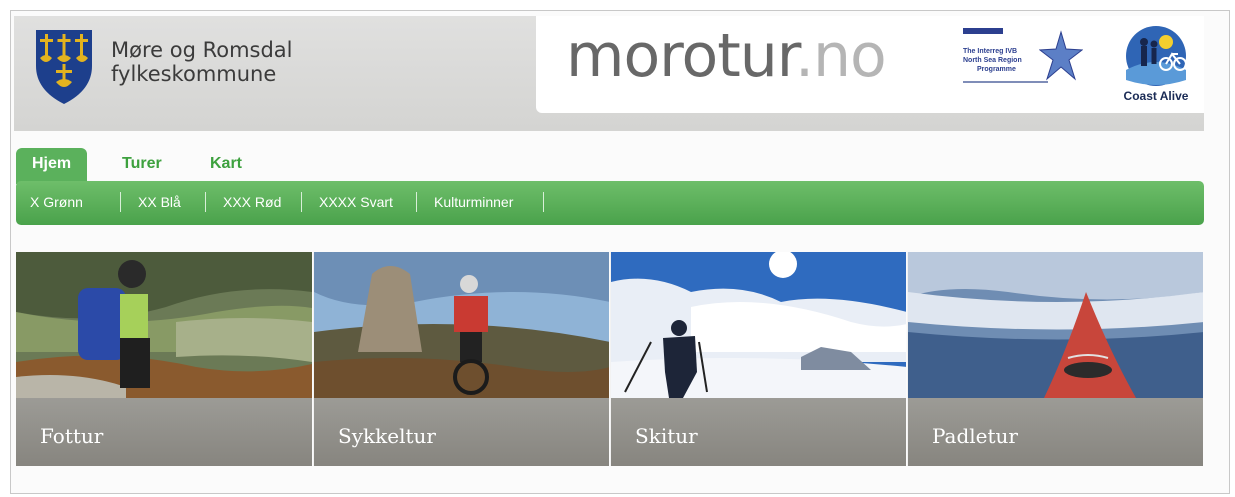  Describe the element at coordinates (202, 50) in the screenshot. I see `org-name-line1: Møre og Romsdal` at that location.